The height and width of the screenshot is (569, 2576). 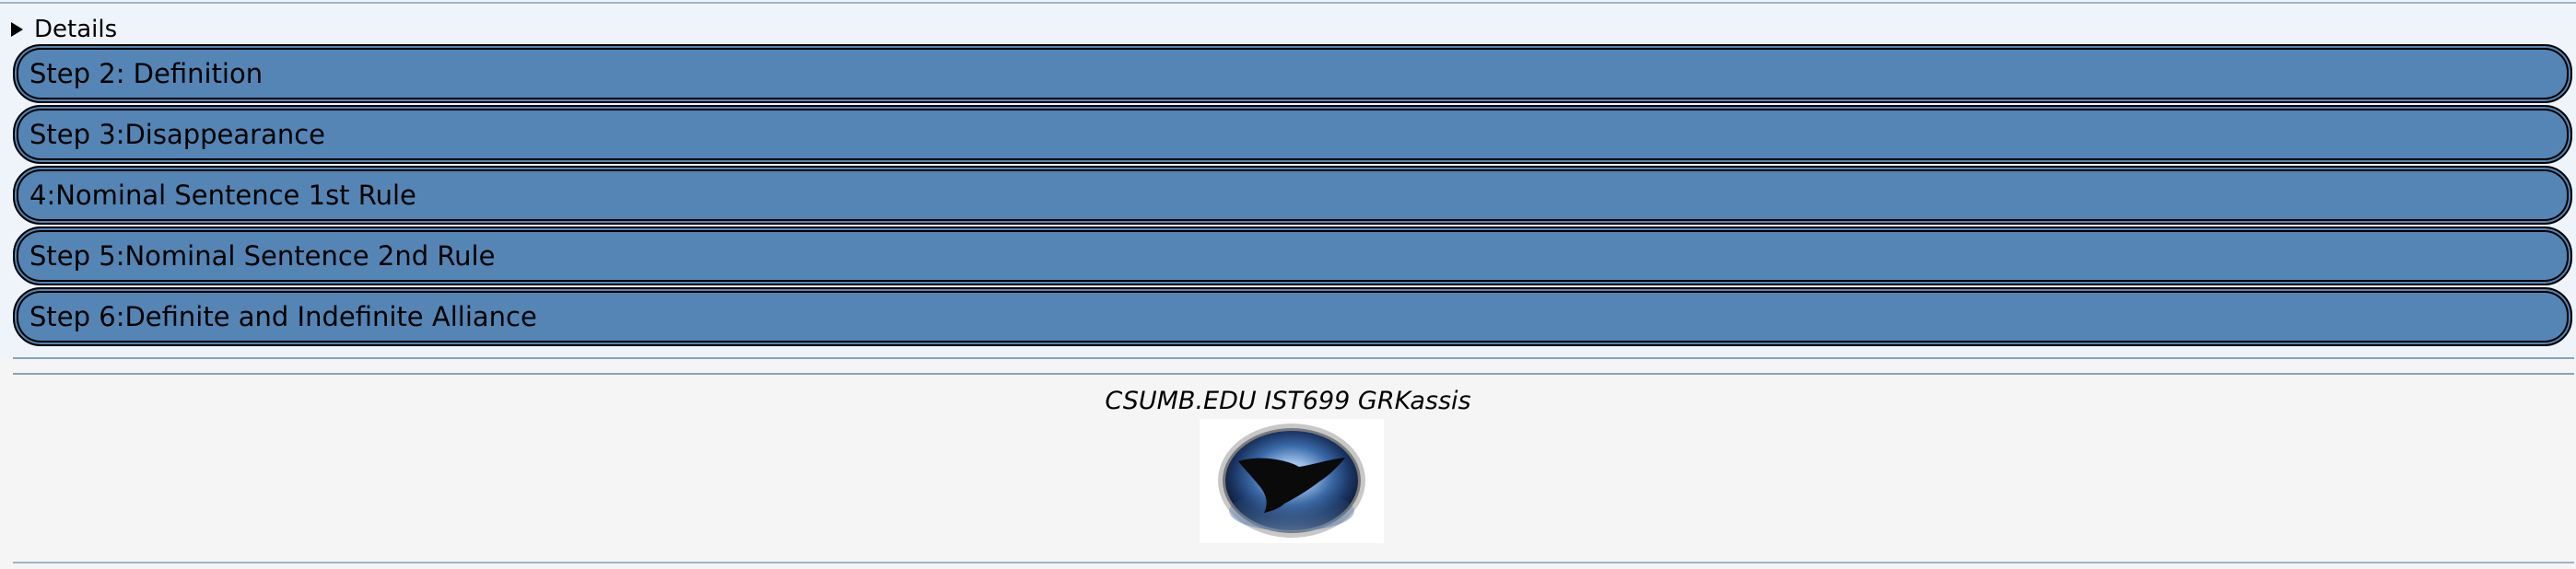 What do you see at coordinates (1288, 3) in the screenshot?
I see `top-divider` at bounding box center [1288, 3].